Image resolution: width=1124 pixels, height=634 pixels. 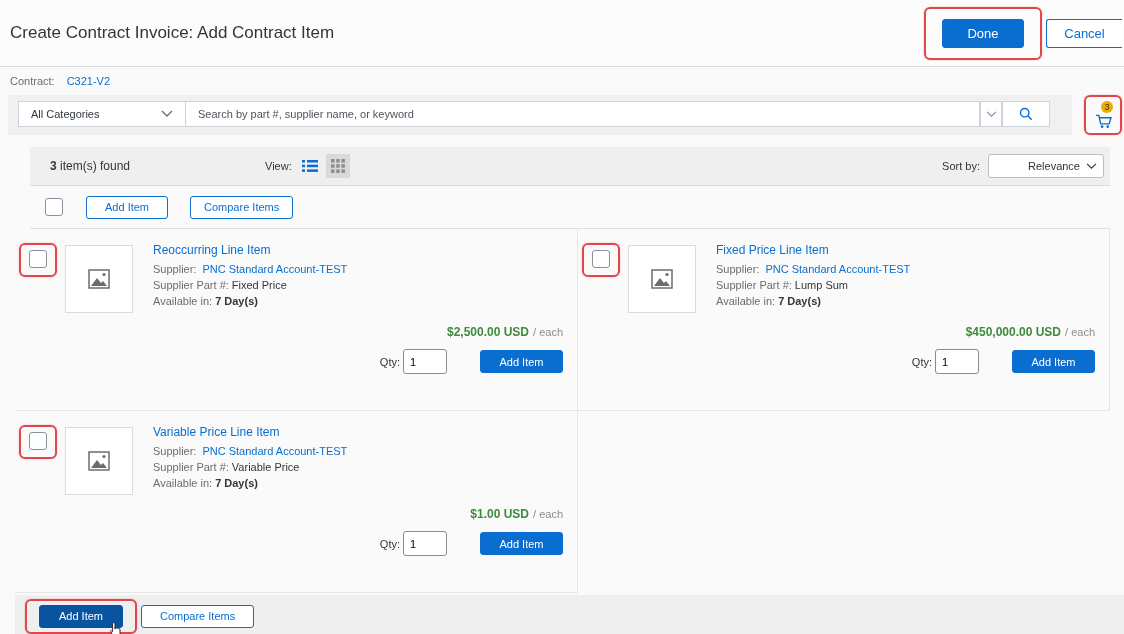 What do you see at coordinates (54, 207) in the screenshot?
I see `select-all-checkbox` at bounding box center [54, 207].